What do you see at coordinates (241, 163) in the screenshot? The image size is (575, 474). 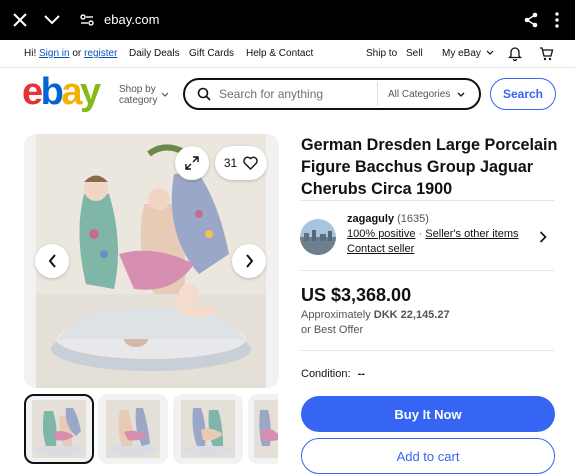 I see `watch-button: 31` at bounding box center [241, 163].